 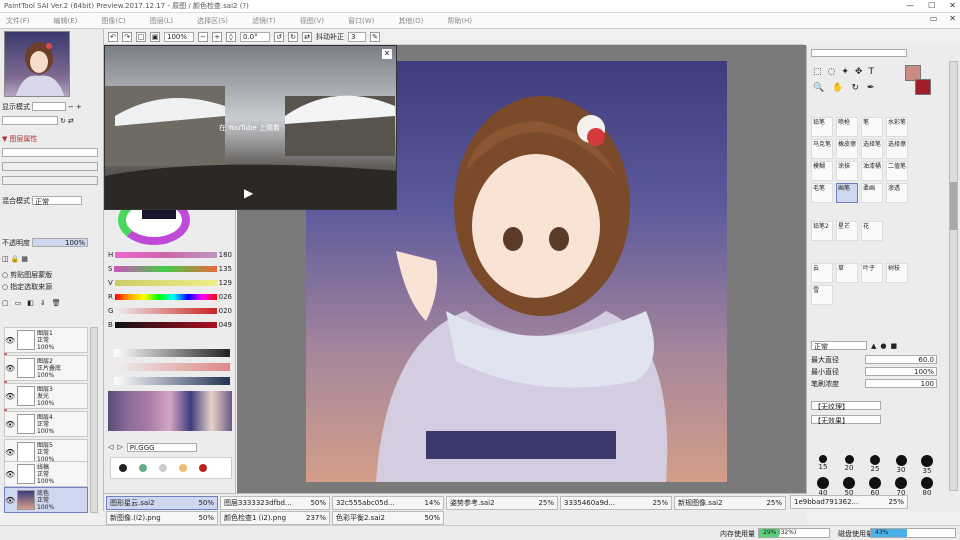 What do you see at coordinates (730, 503) in the screenshot?
I see `document-tab: 新规图像.sai2 25%` at bounding box center [730, 503].